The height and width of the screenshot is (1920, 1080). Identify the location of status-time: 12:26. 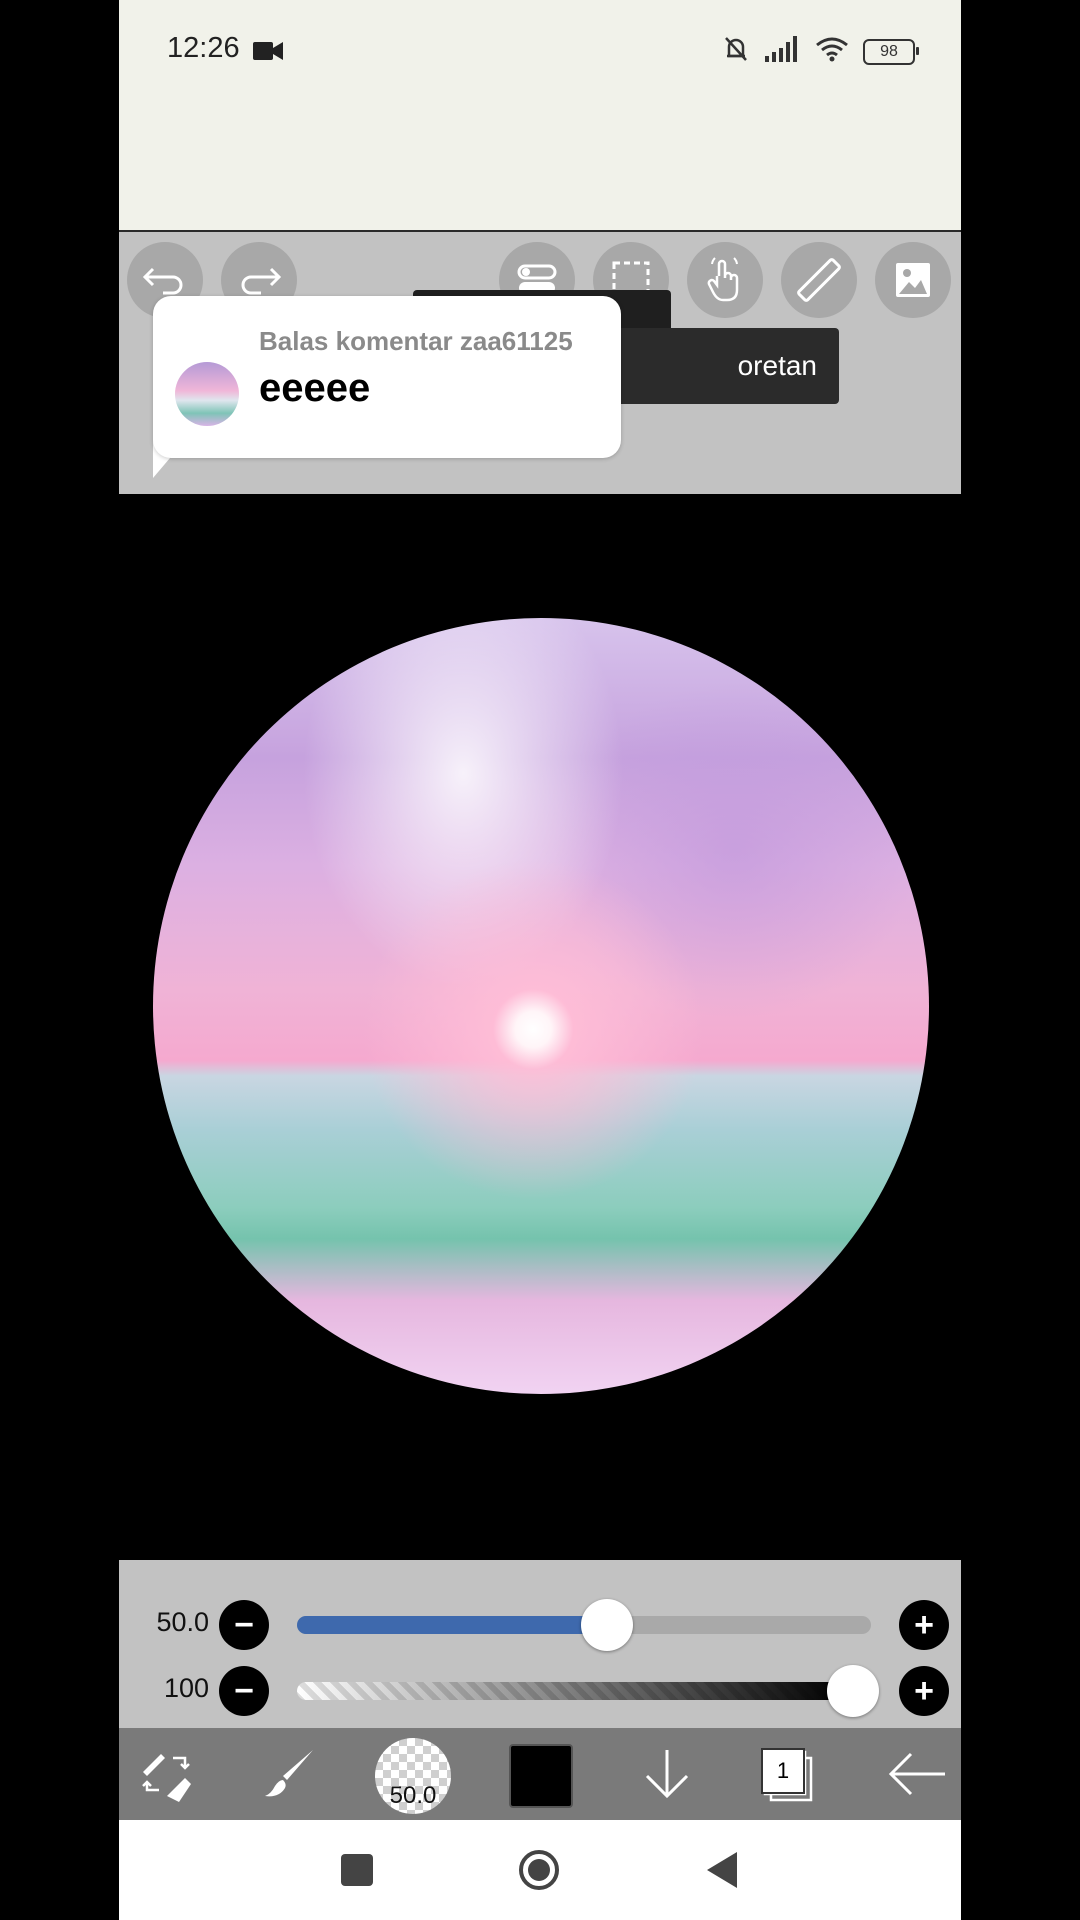
(203, 48).